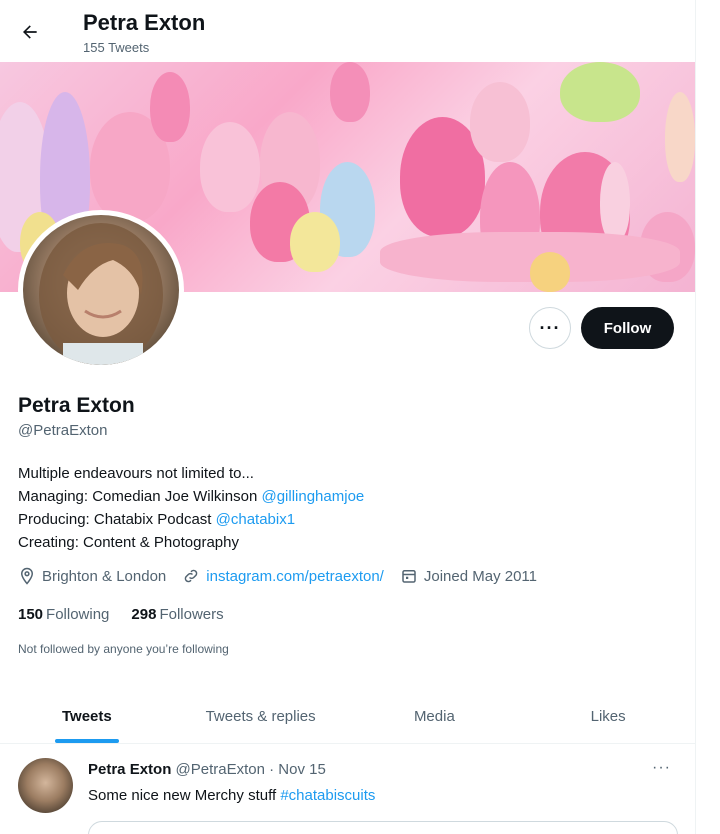  I want to click on profile-name: Petra Exton, so click(76, 405).